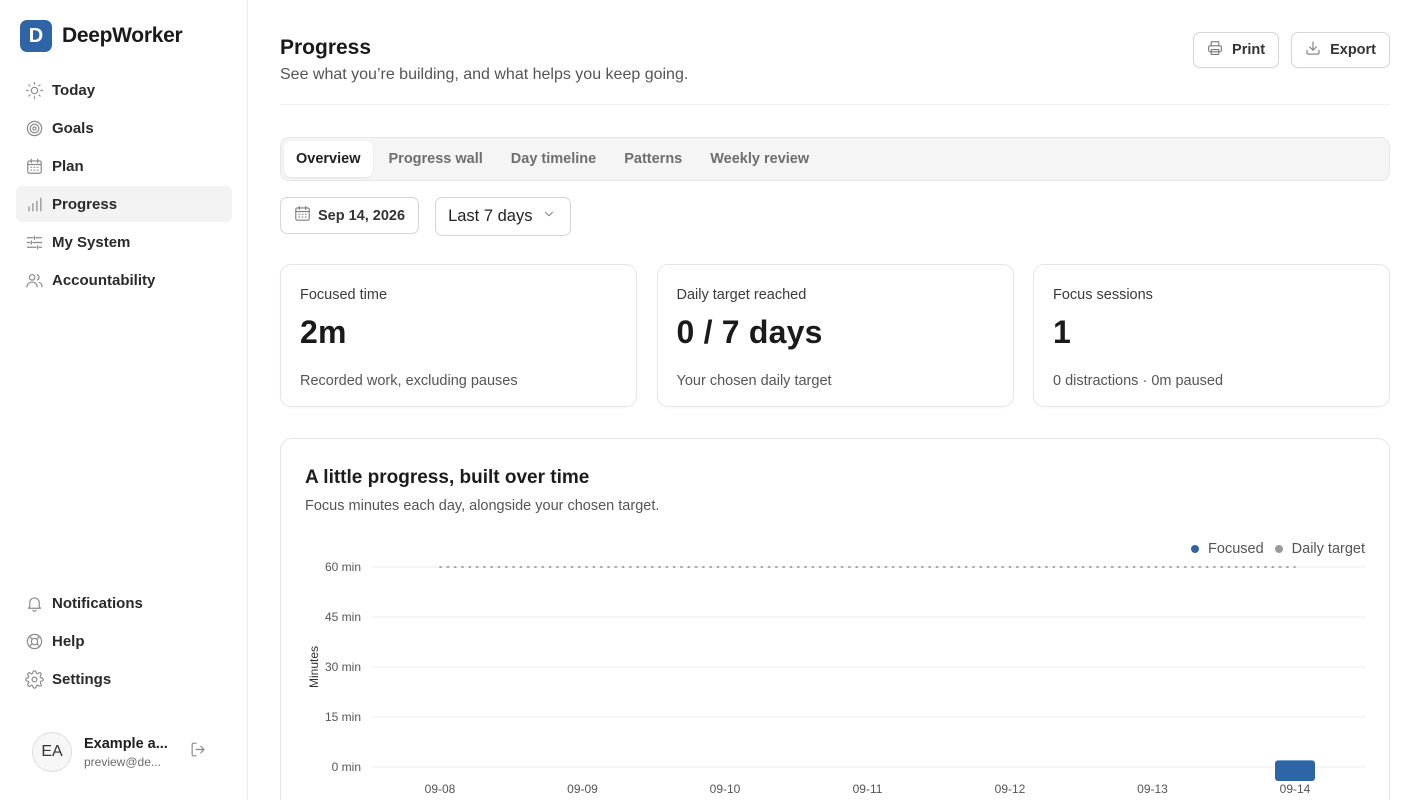  What do you see at coordinates (741, 295) in the screenshot?
I see `stat-label: Daily target reached` at bounding box center [741, 295].